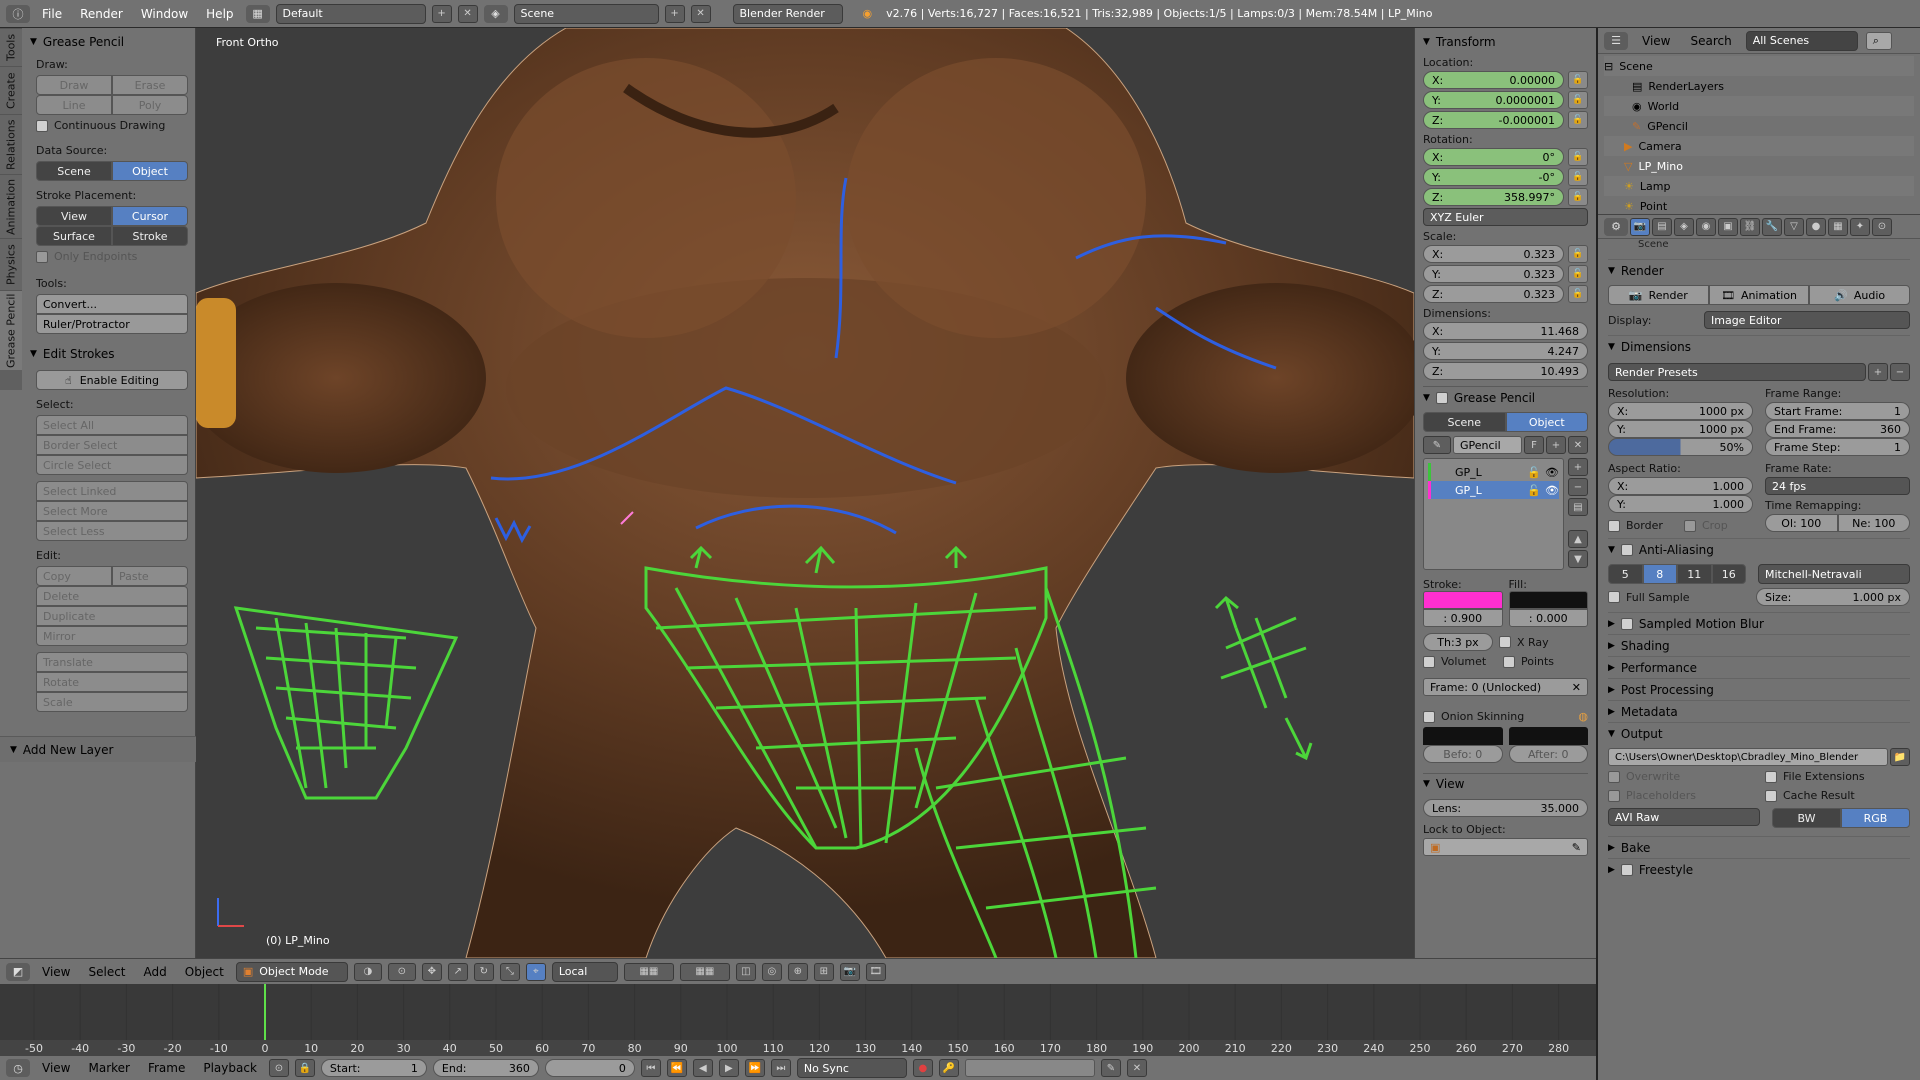 The width and height of the screenshot is (1920, 1080). What do you see at coordinates (589, 1068) in the screenshot?
I see `current-frame-field: 0` at bounding box center [589, 1068].